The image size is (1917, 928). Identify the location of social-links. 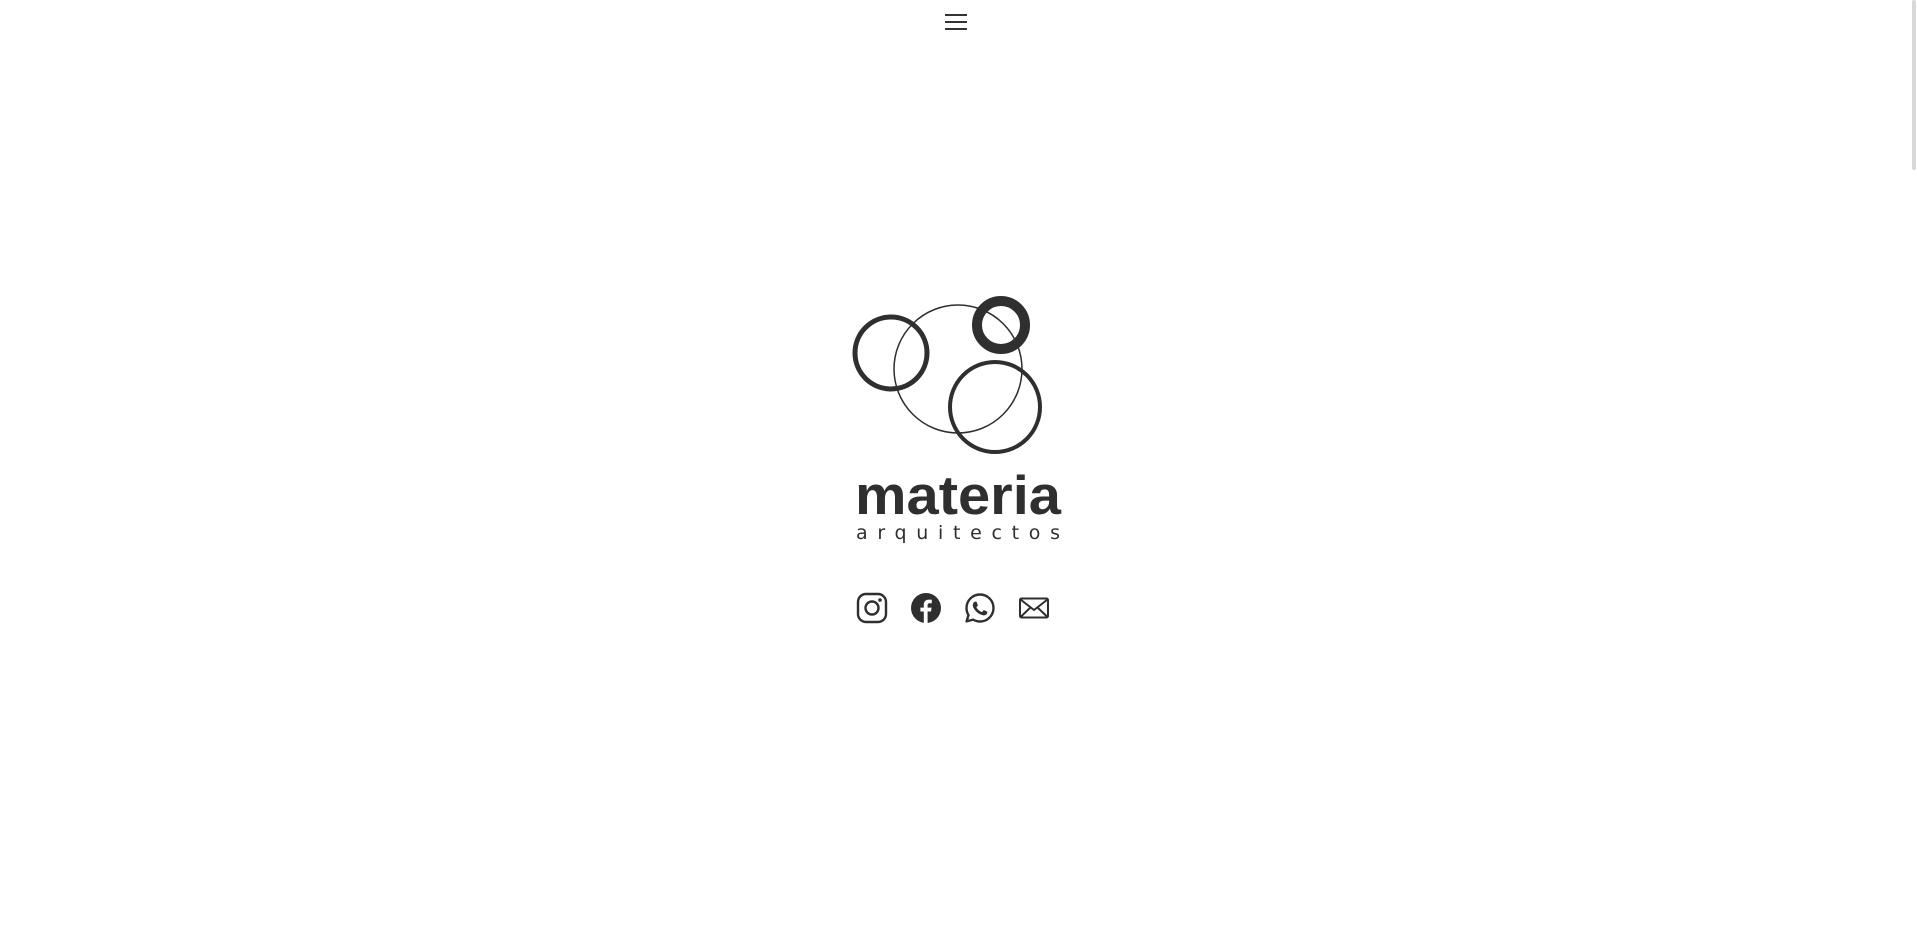
(959, 610).